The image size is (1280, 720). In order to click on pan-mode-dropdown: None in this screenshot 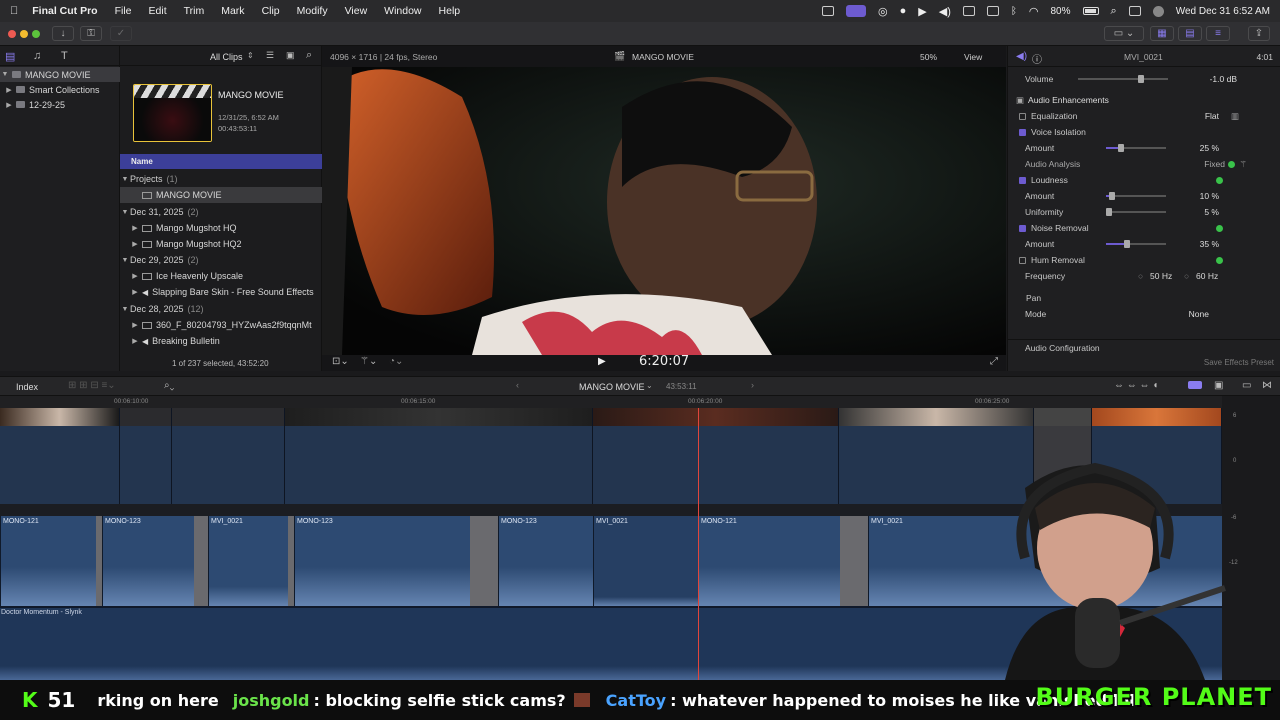, I will do `click(1199, 314)`.